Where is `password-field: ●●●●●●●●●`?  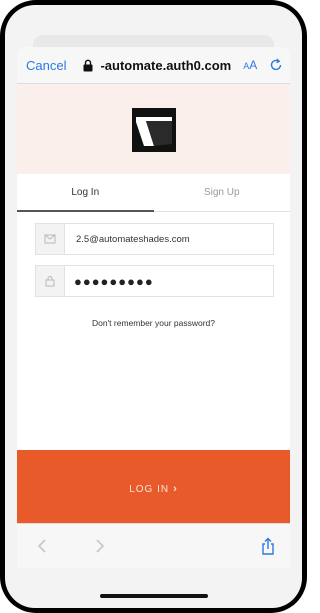 password-field: ●●●●●●●●● is located at coordinates (154, 281).